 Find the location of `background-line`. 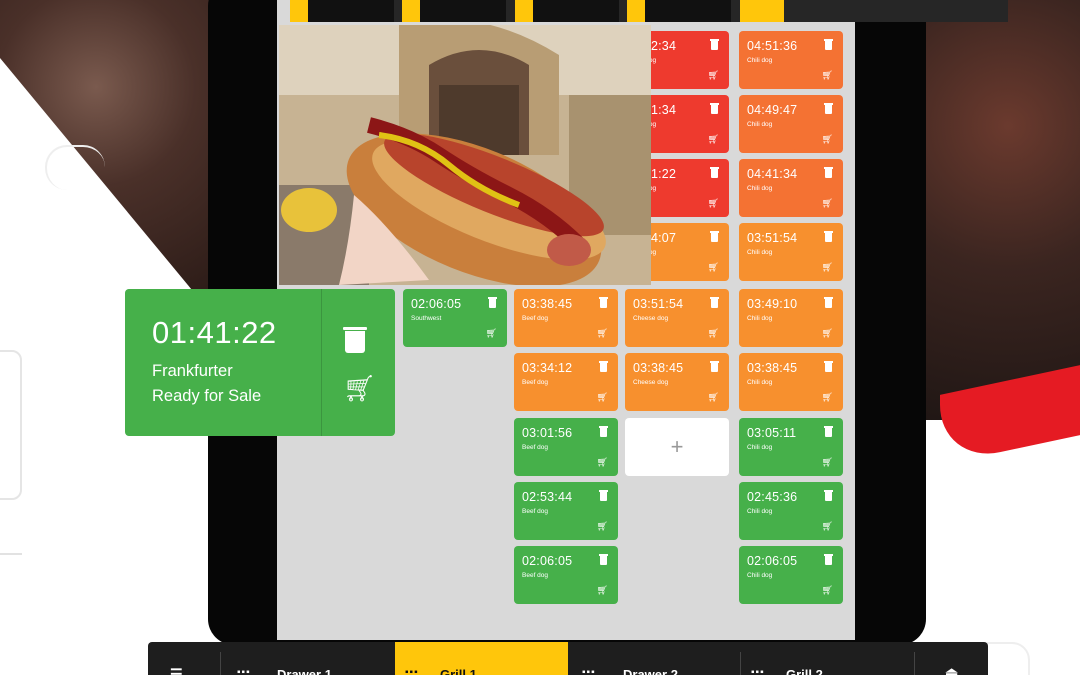

background-line is located at coordinates (11, 554).